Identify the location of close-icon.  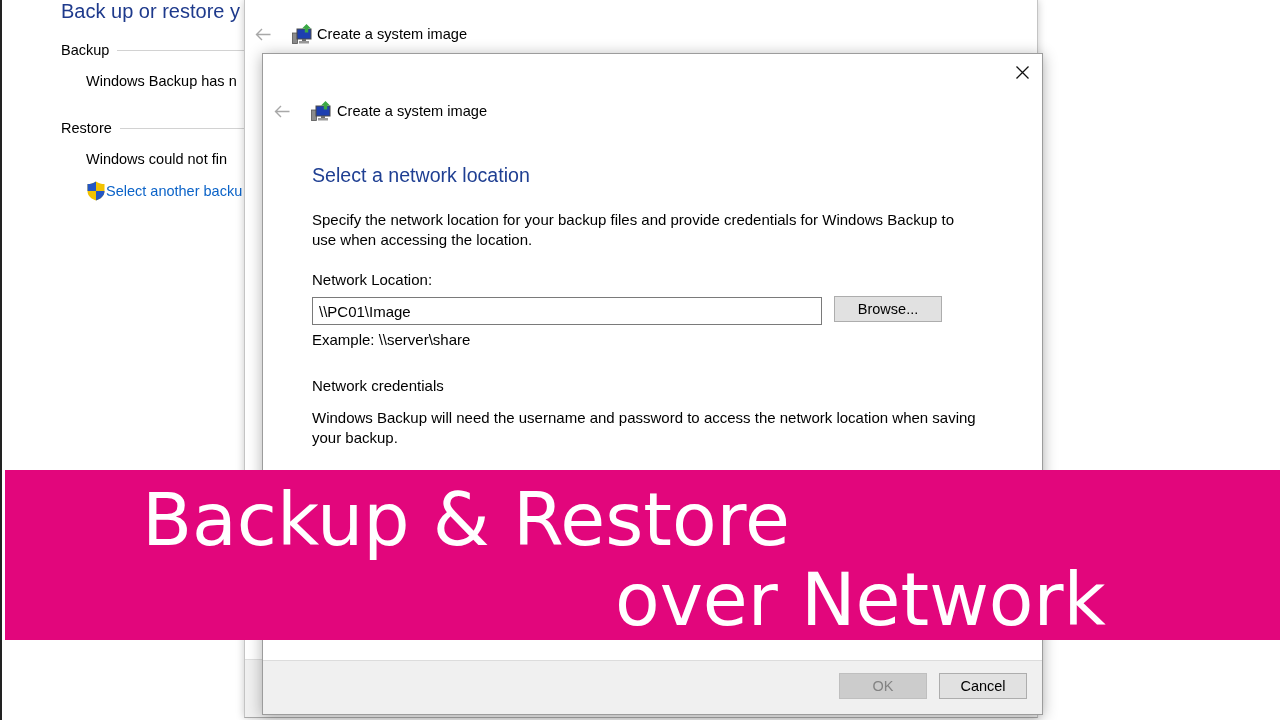
(1022, 72).